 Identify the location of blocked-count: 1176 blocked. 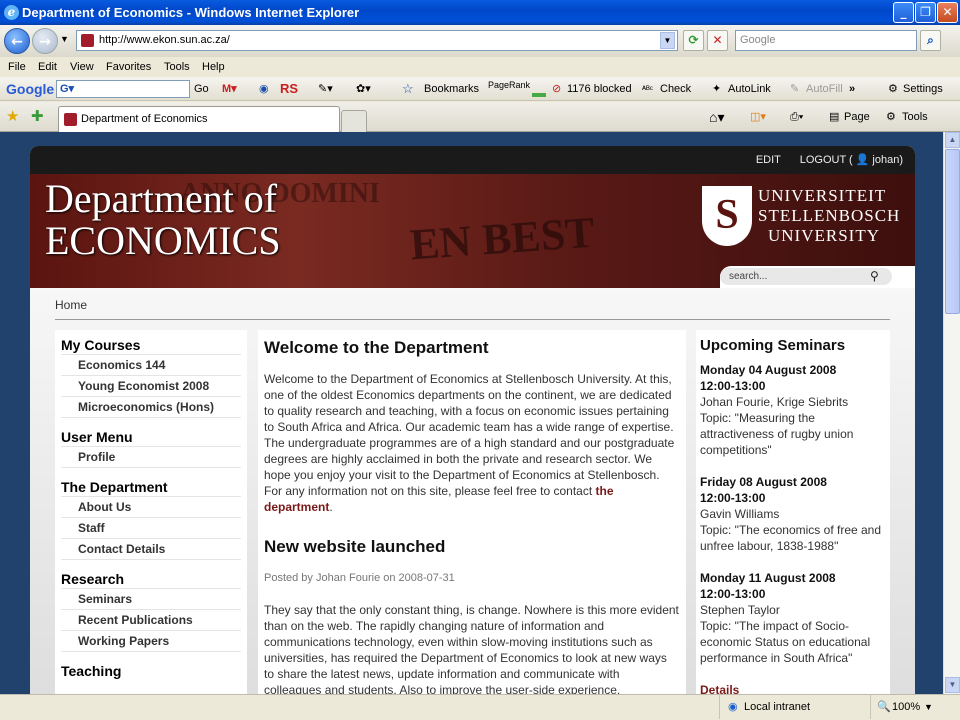
(599, 89).